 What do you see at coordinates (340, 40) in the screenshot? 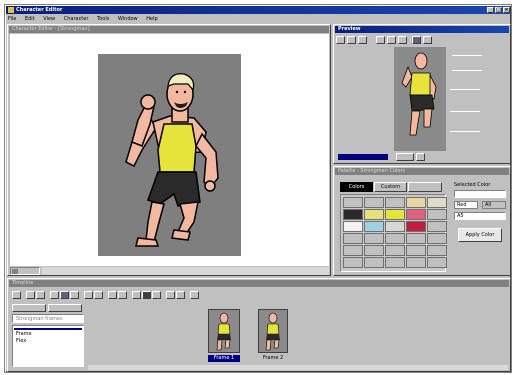
I see `rewind-icon` at bounding box center [340, 40].